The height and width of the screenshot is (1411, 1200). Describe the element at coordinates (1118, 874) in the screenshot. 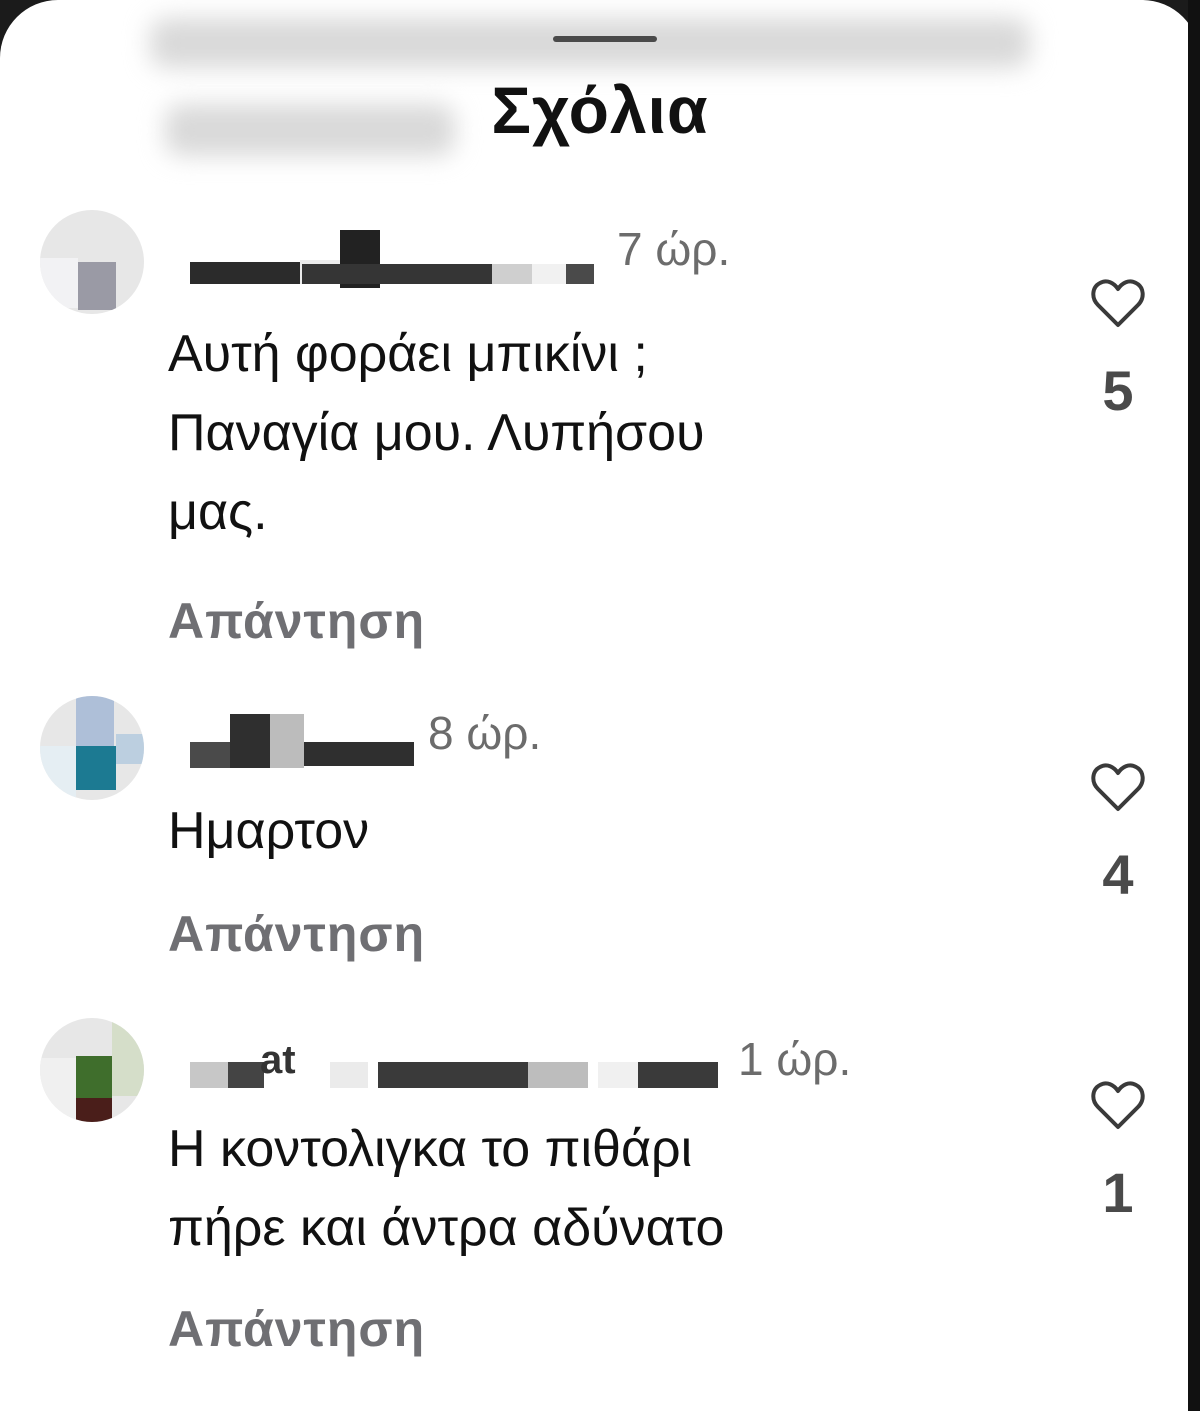

I see `like-count: 4` at that location.